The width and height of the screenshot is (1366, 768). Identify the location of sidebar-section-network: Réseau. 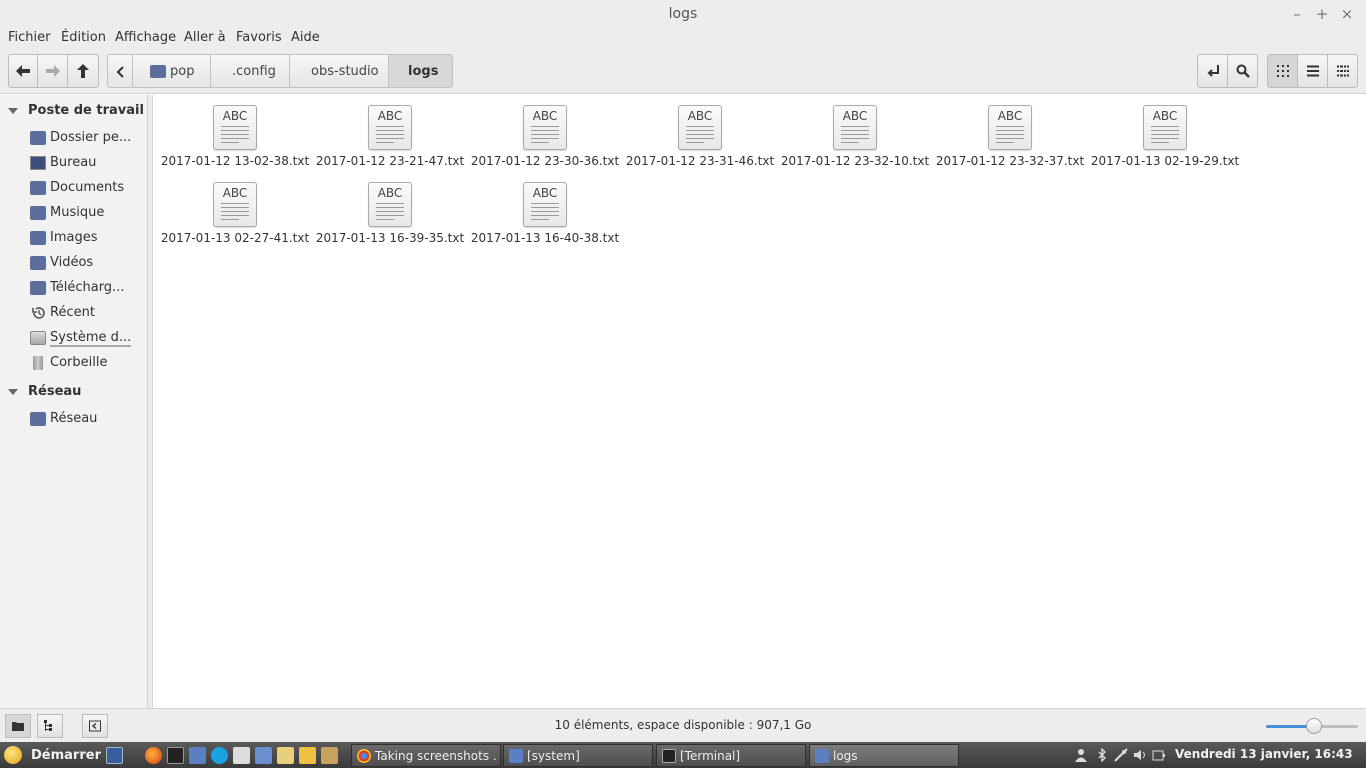
(44, 391).